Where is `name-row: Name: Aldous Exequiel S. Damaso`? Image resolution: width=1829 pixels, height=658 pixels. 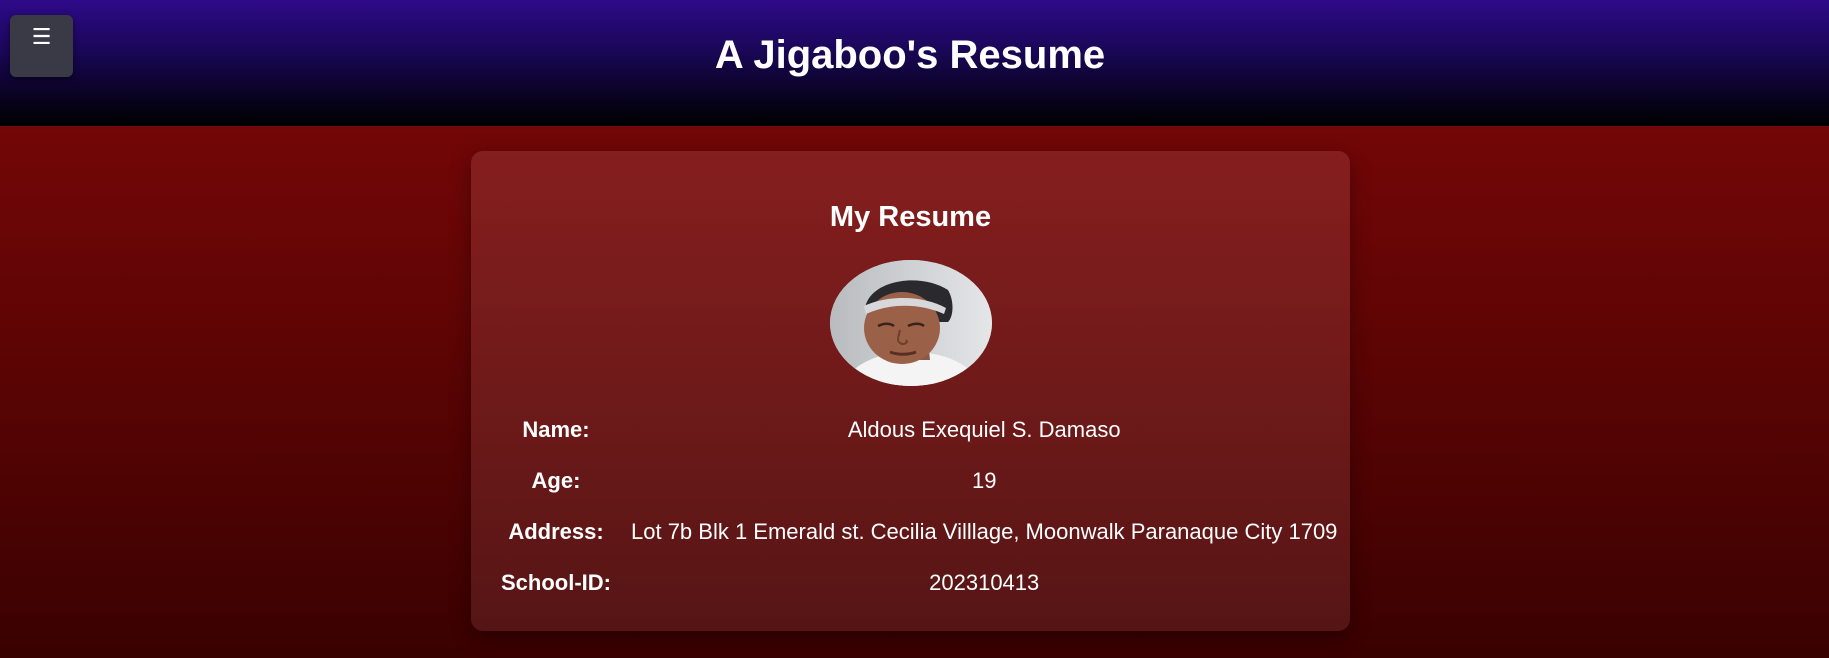
name-row: Name: Aldous Exequiel S. Damaso is located at coordinates (919, 429).